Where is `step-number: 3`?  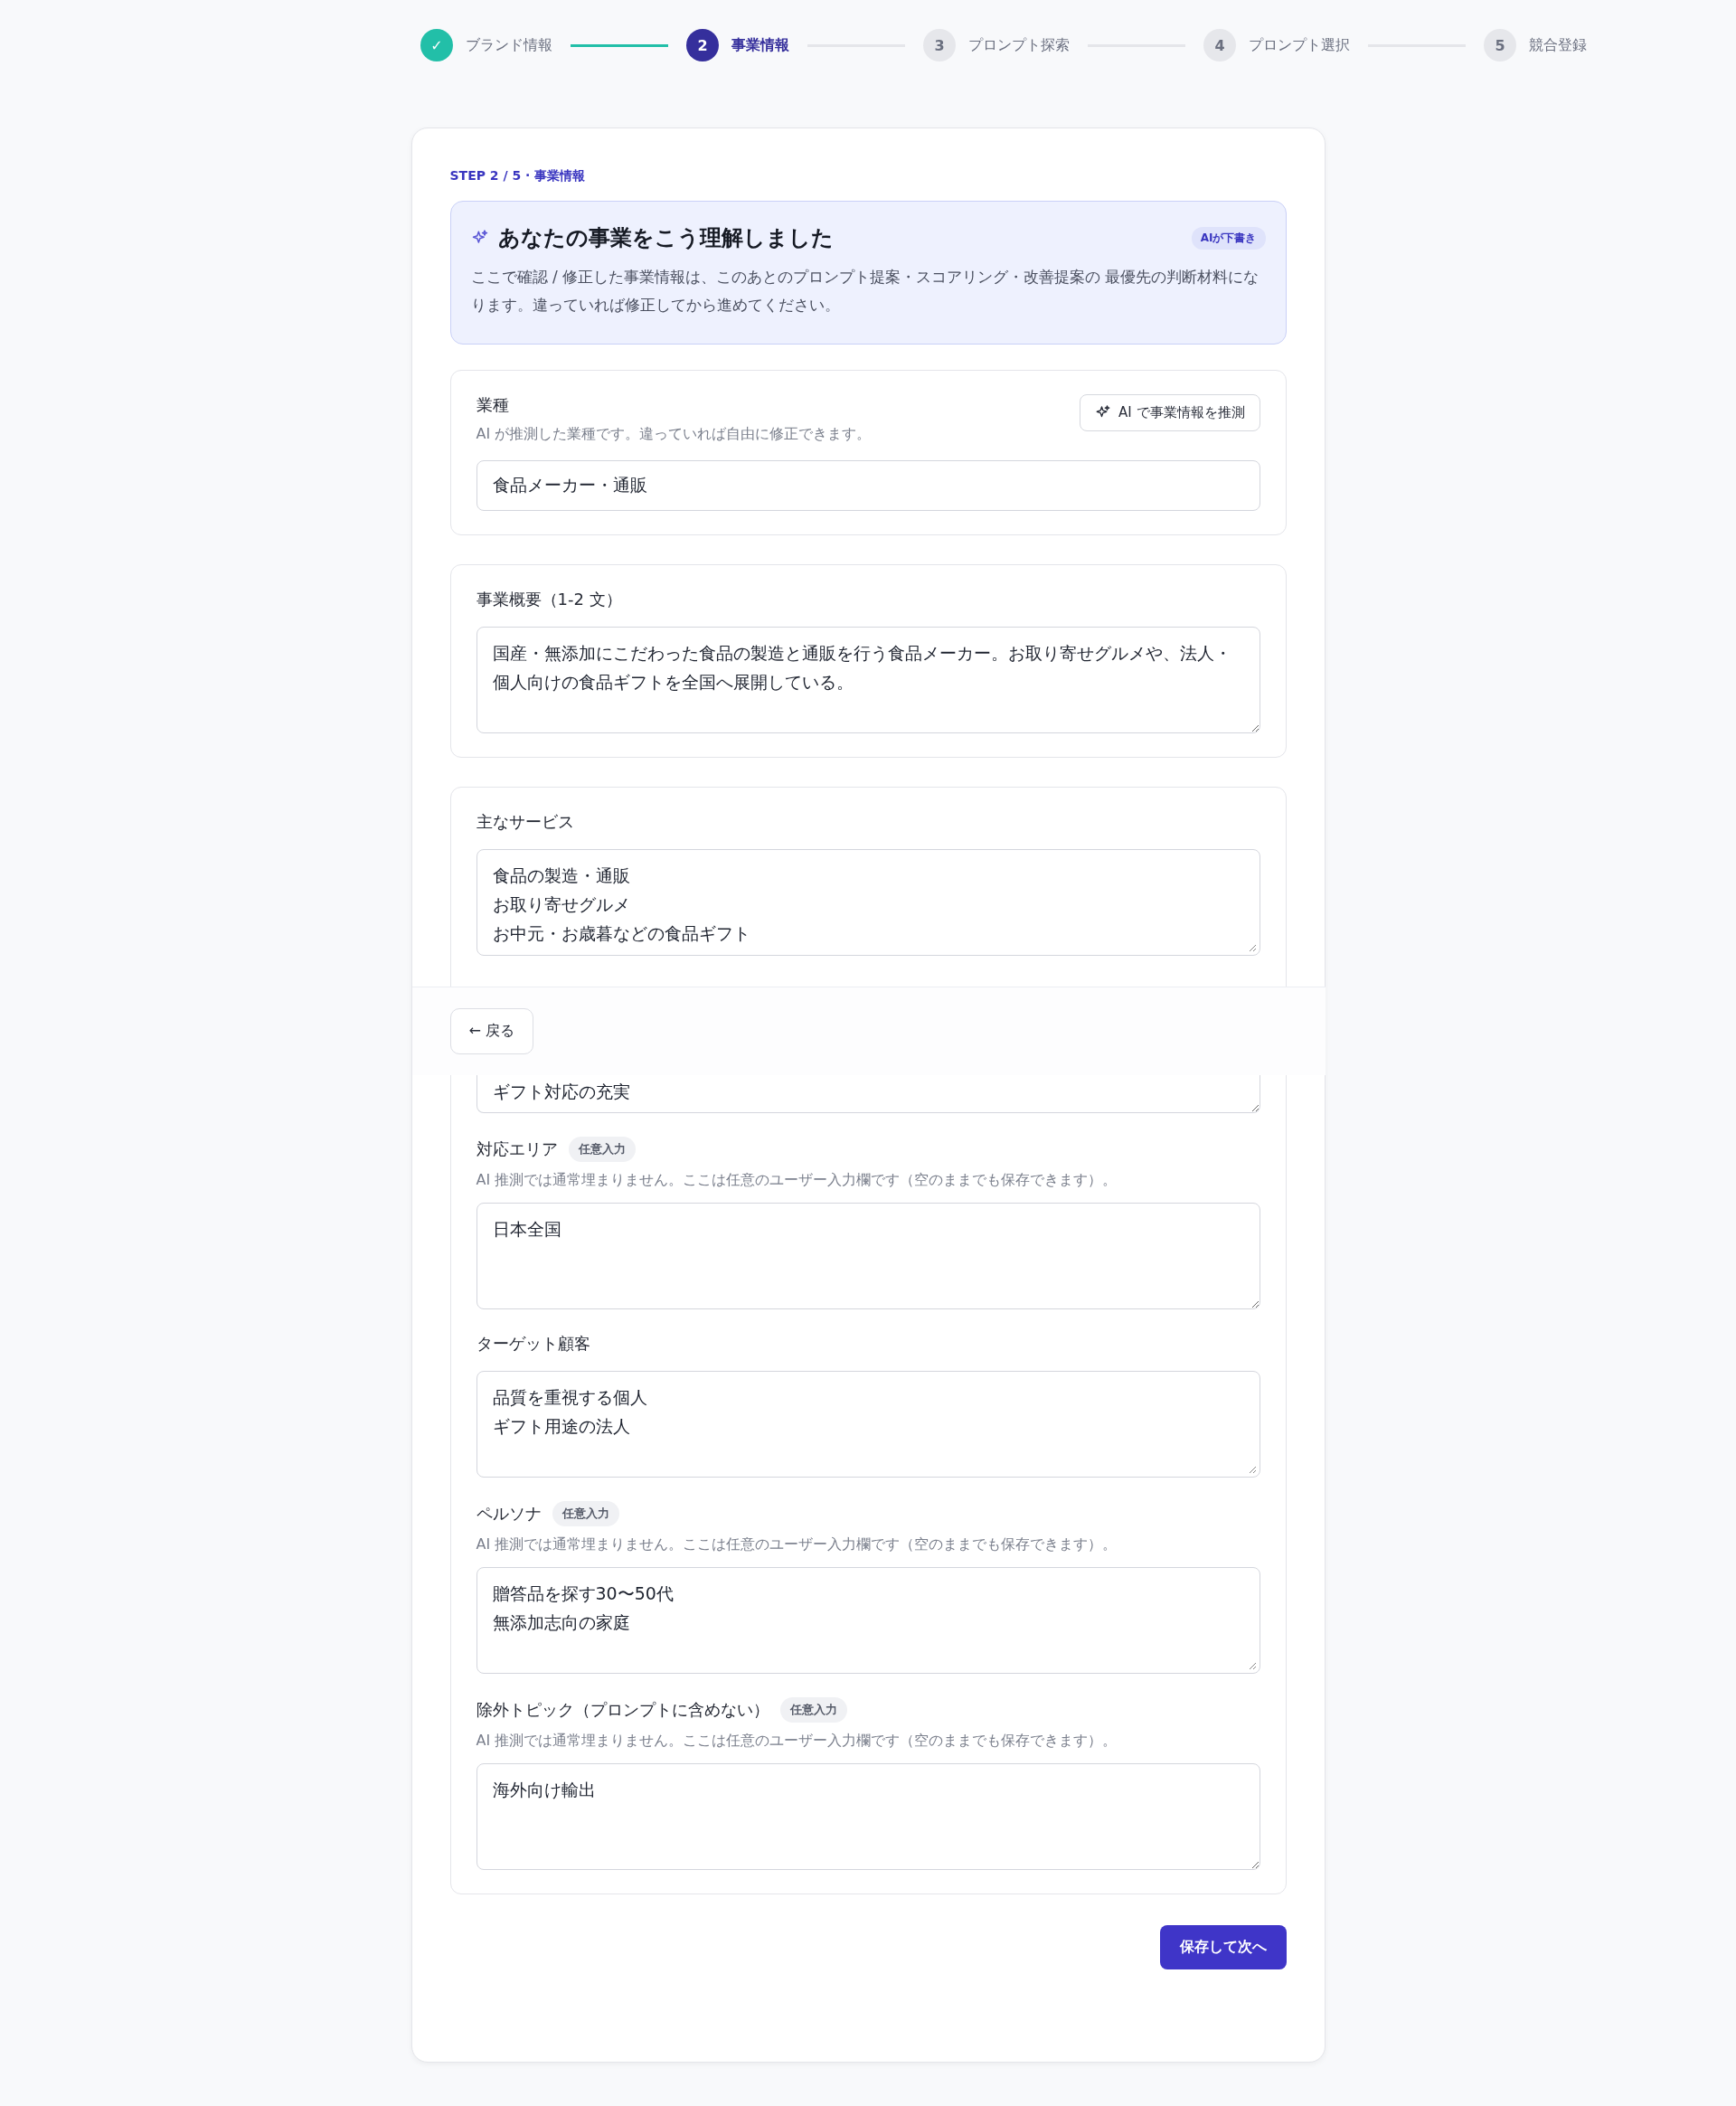
step-number: 3 is located at coordinates (939, 45).